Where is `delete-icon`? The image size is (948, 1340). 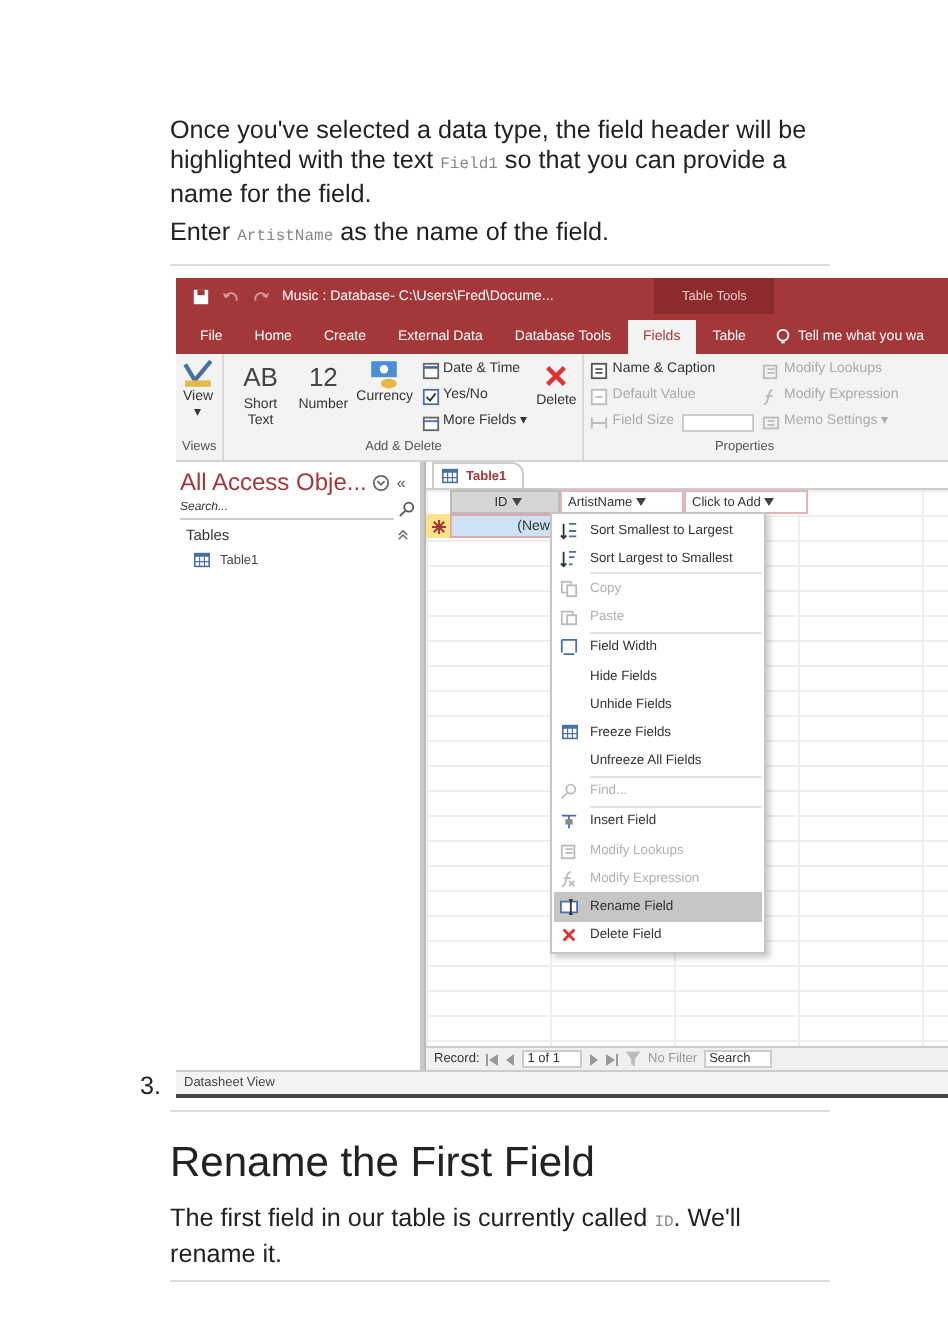
delete-icon is located at coordinates (569, 935).